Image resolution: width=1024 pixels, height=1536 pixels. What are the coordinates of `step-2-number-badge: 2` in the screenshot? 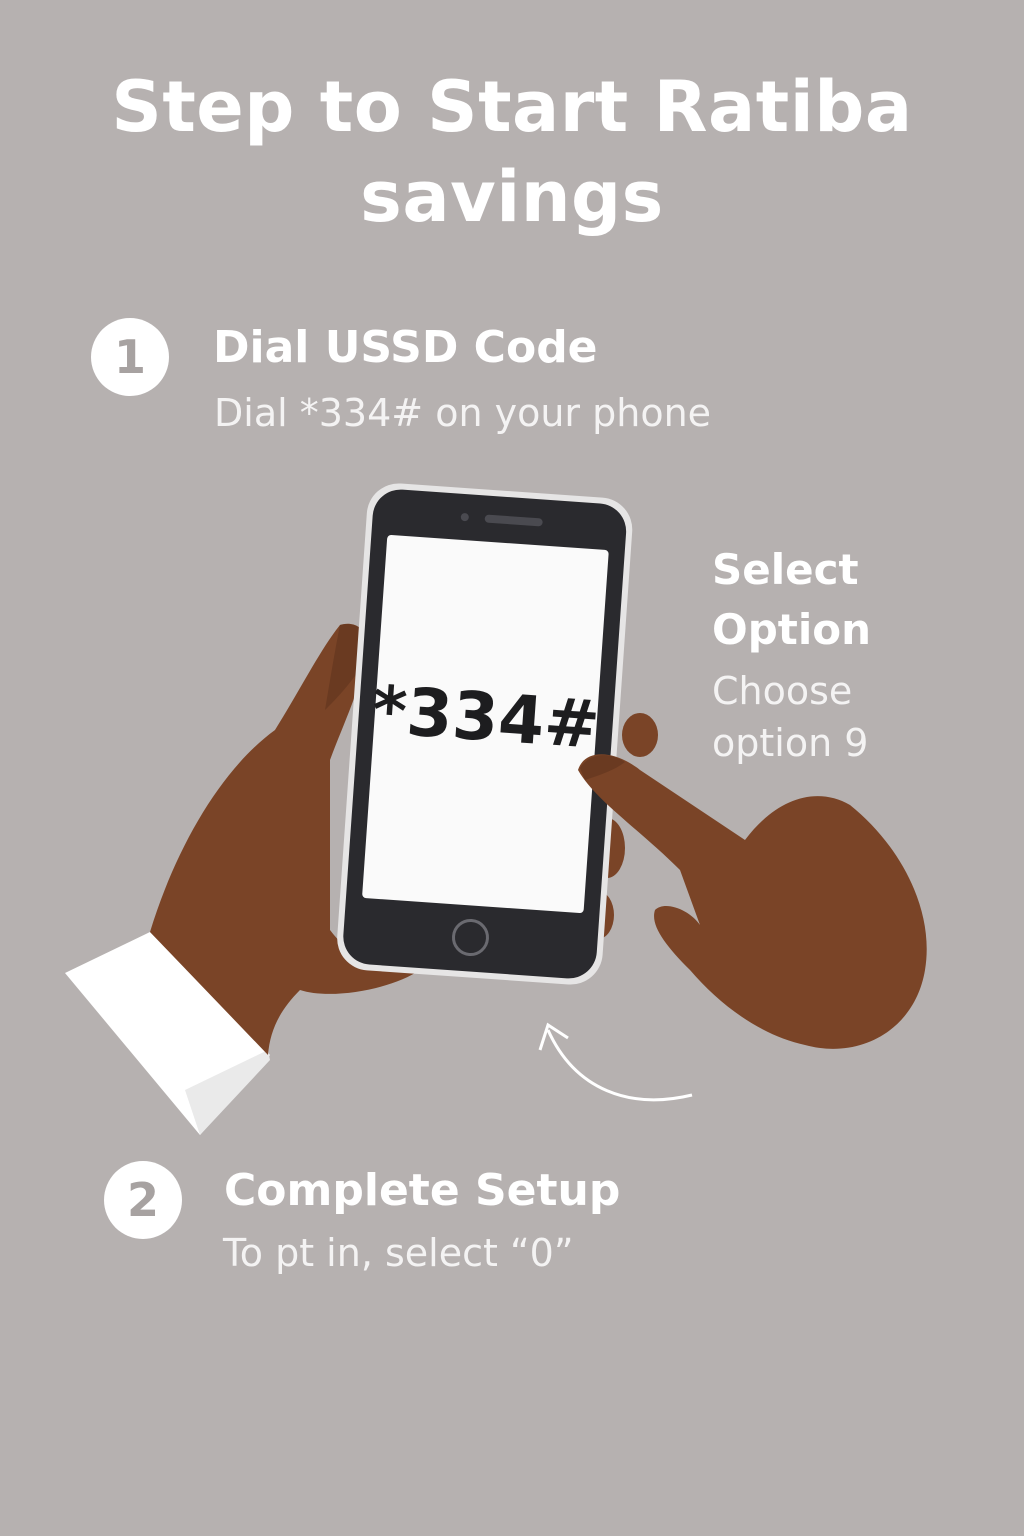 It's located at (143, 1200).